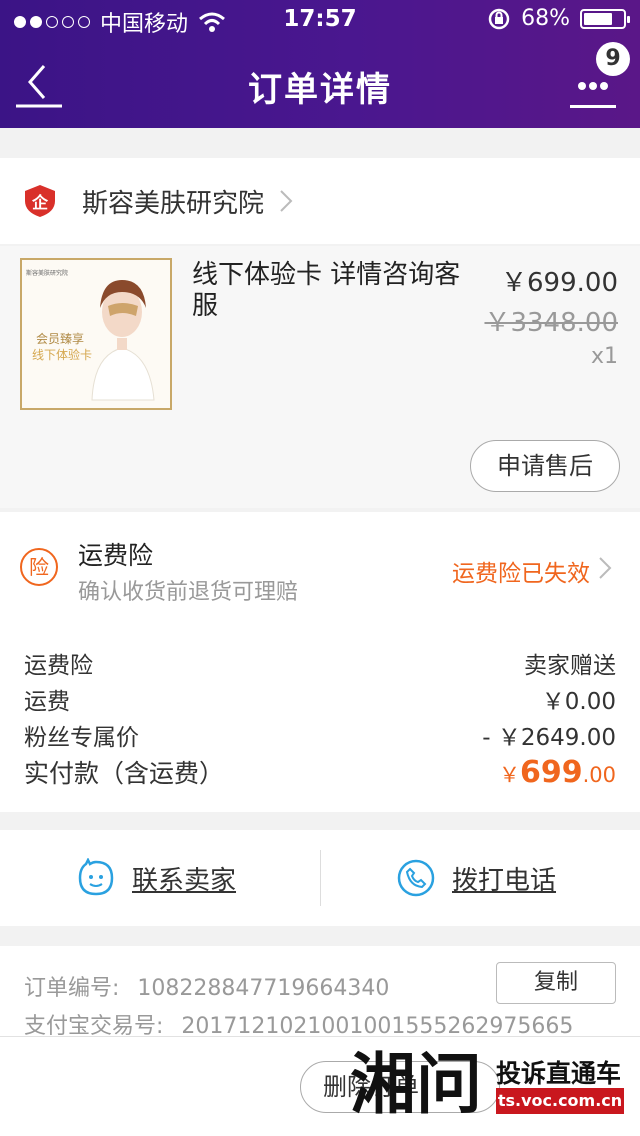  Describe the element at coordinates (320, 772) in the screenshot. I see `total-row: 实付款（含运费） ￥699.00` at that location.